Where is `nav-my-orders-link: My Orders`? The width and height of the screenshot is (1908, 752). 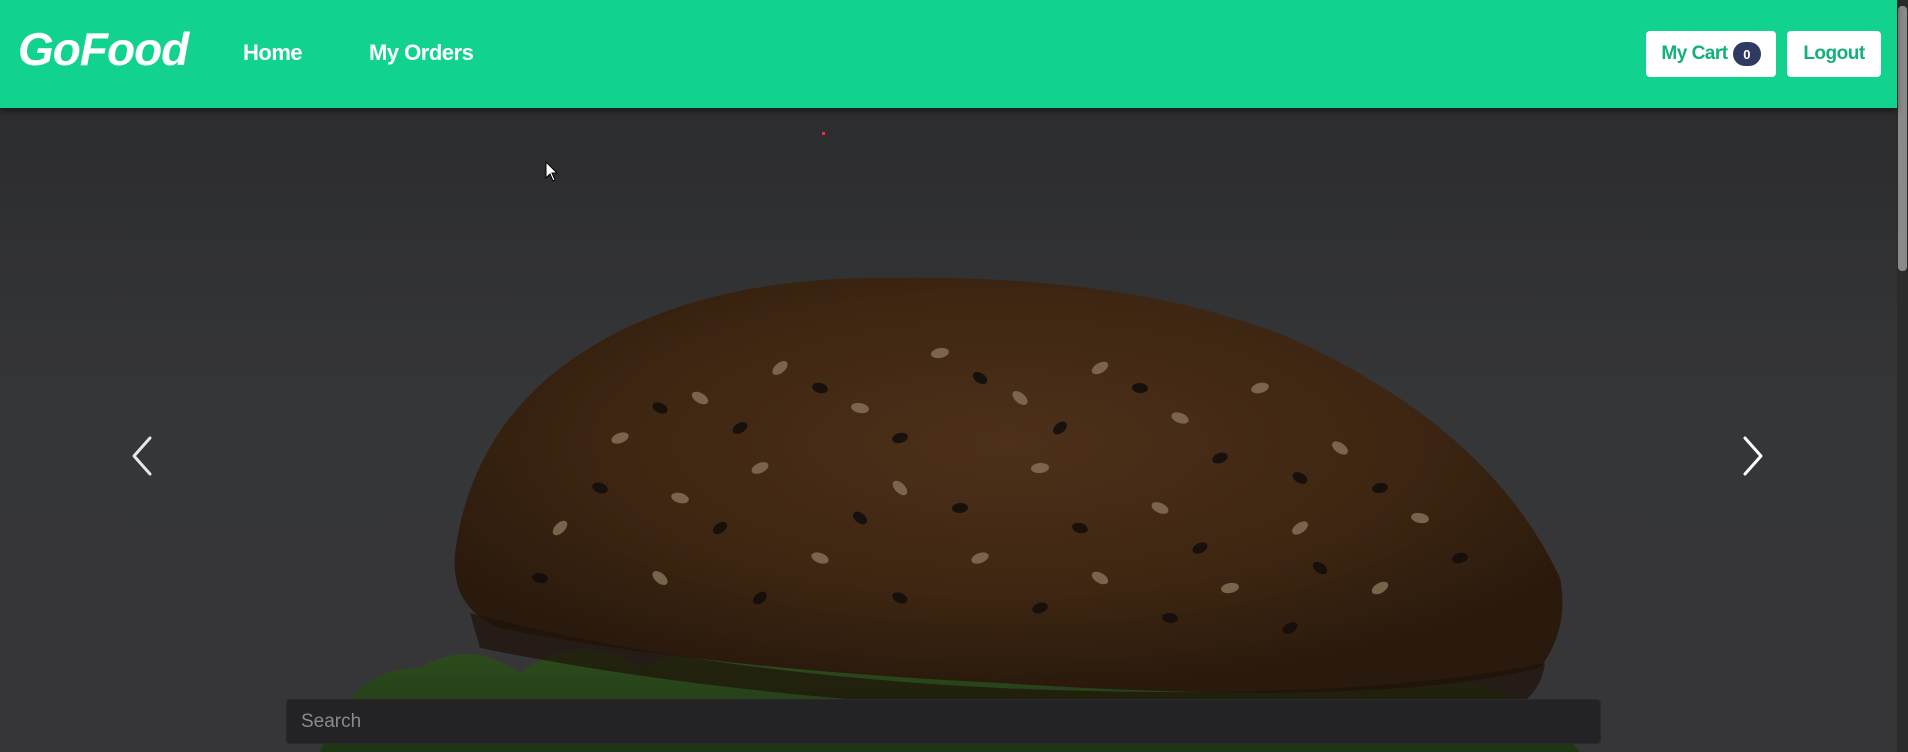 nav-my-orders-link: My Orders is located at coordinates (421, 53).